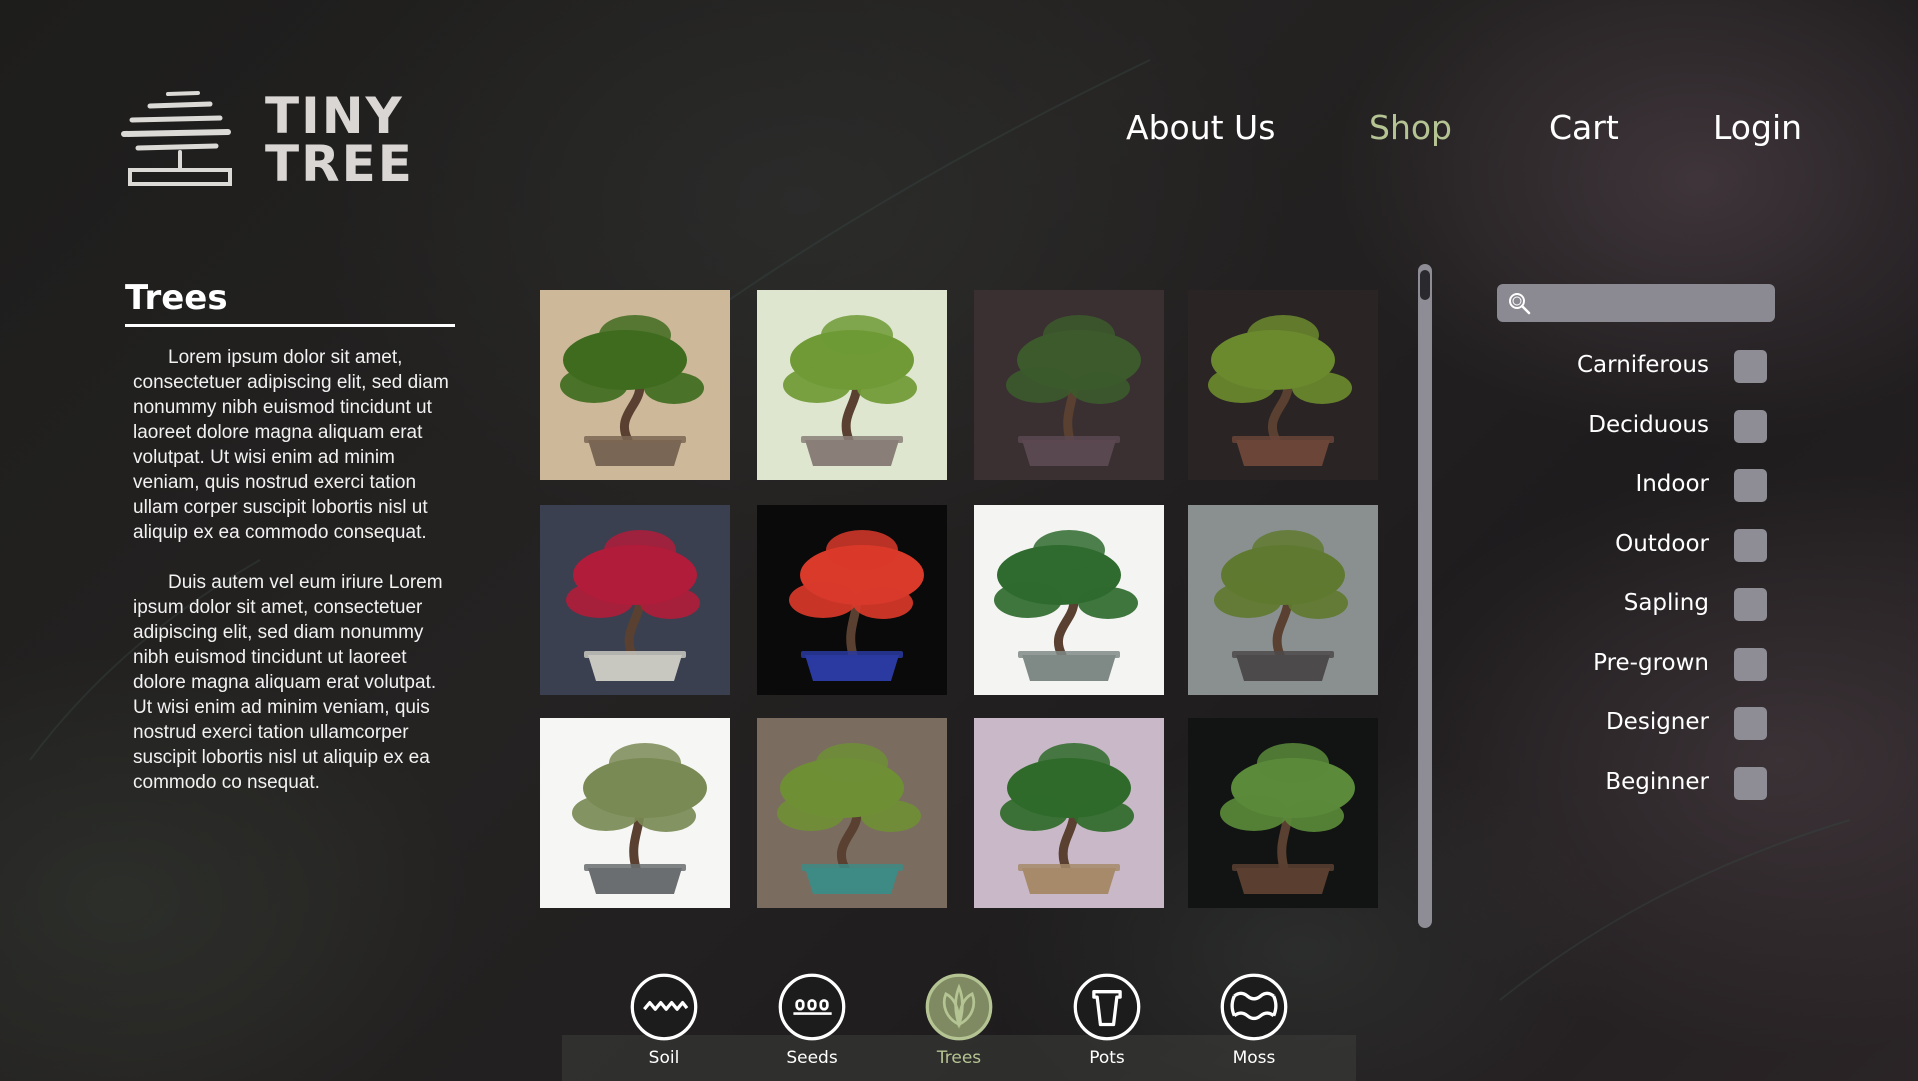  I want to click on category-moss: Moss, so click(1254, 1026).